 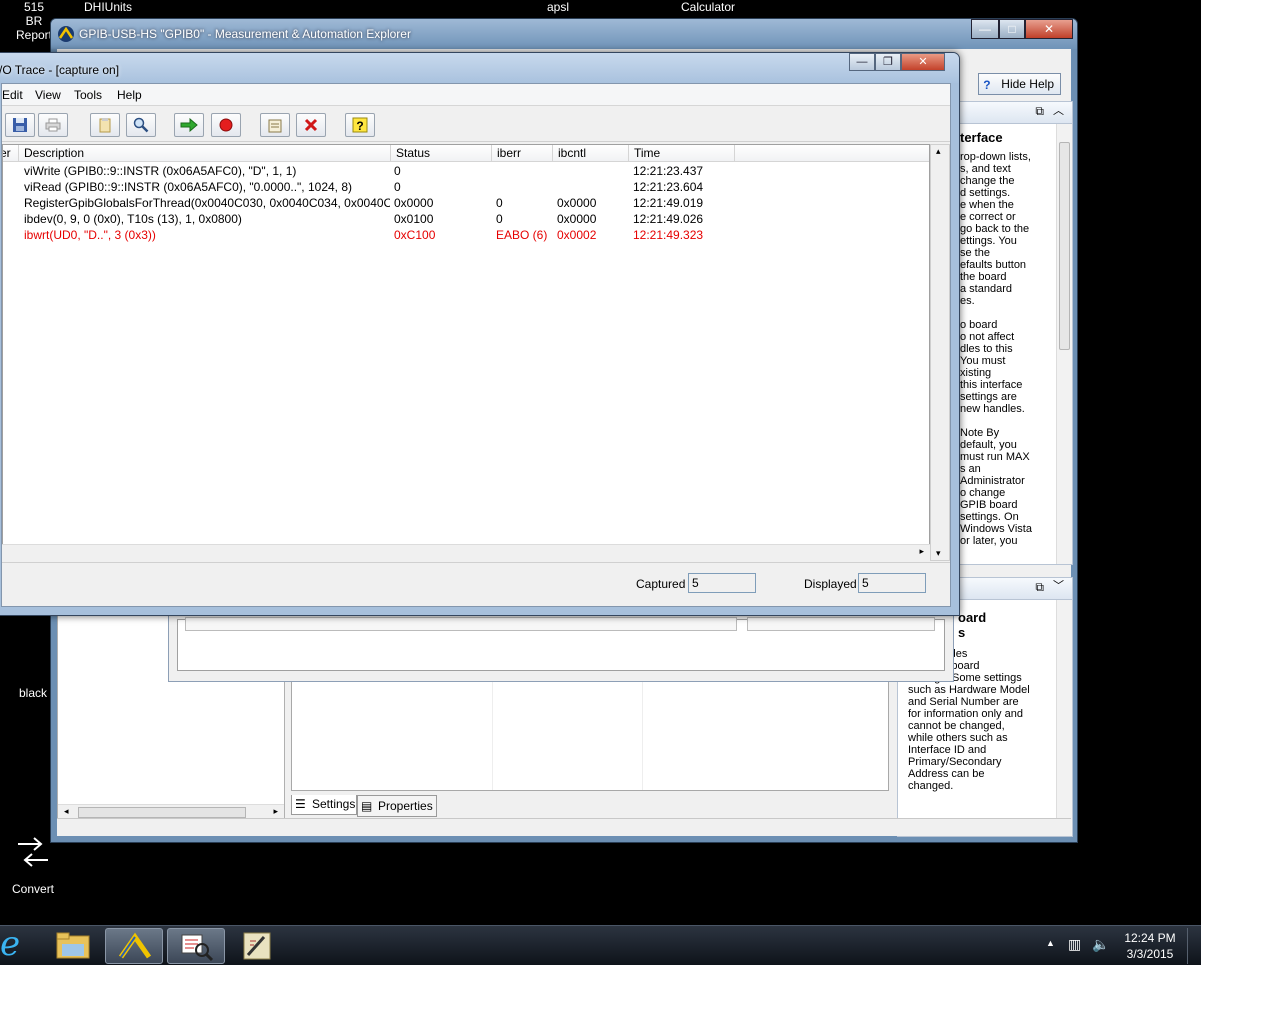 I want to click on red-record-icon, so click(x=226, y=125).